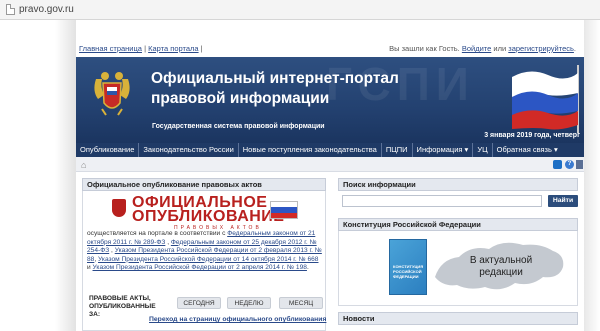 The width and height of the screenshot is (600, 331). I want to click on nav-item-information: Информация ▾, so click(443, 150).